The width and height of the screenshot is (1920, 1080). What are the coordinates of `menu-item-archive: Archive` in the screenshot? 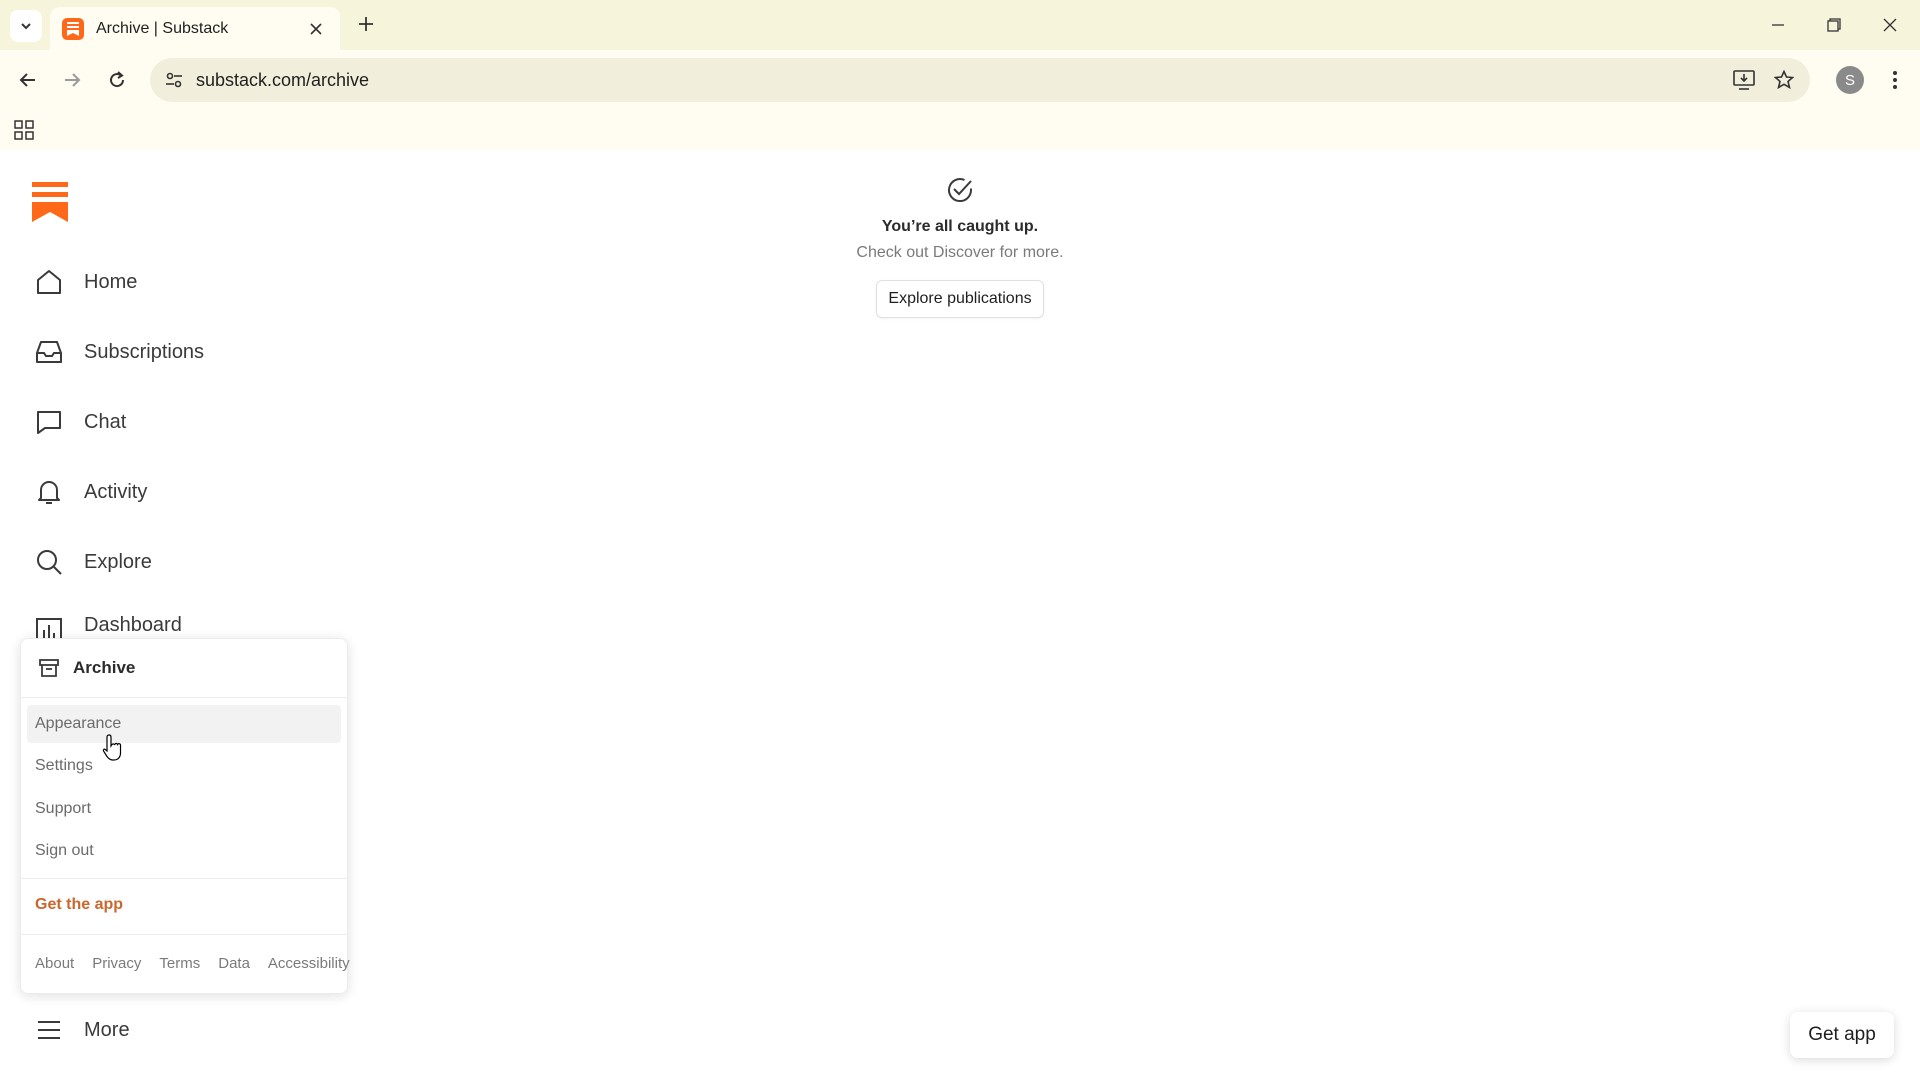 It's located at (184, 668).